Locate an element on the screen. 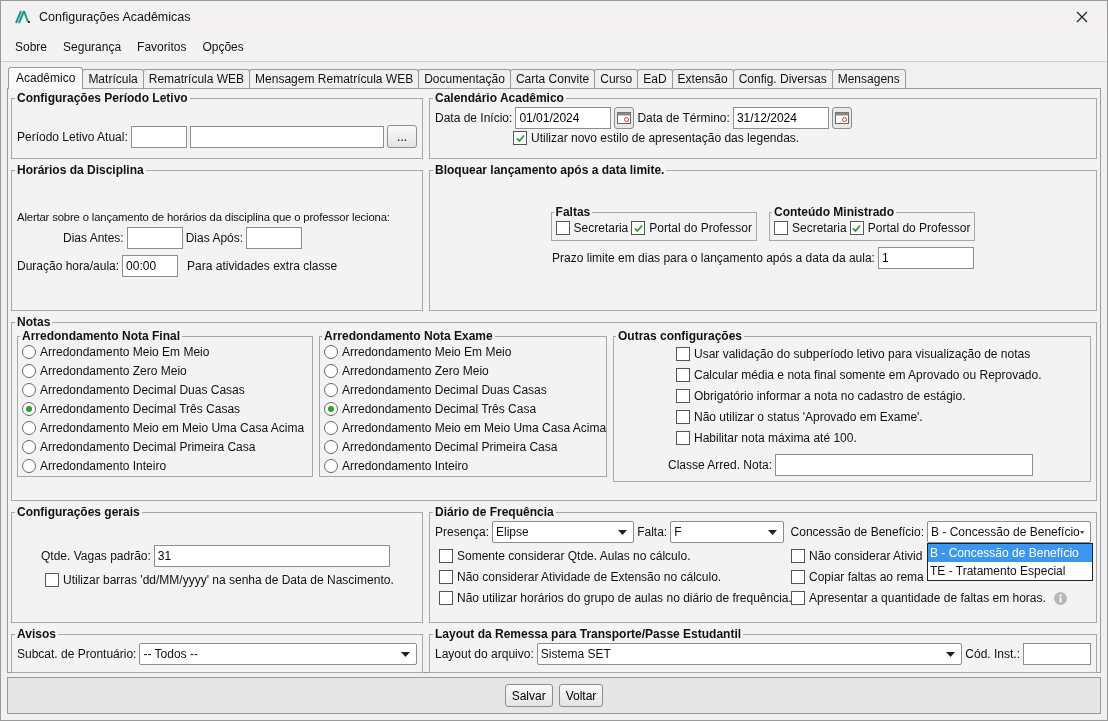 The image size is (1108, 721). field-label: Presença: is located at coordinates (462, 532).